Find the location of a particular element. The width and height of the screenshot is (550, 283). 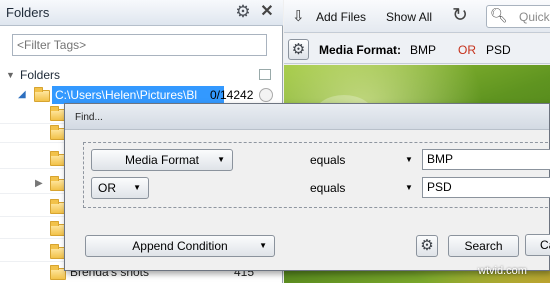

condition-value-input: BMP is located at coordinates (486, 159).